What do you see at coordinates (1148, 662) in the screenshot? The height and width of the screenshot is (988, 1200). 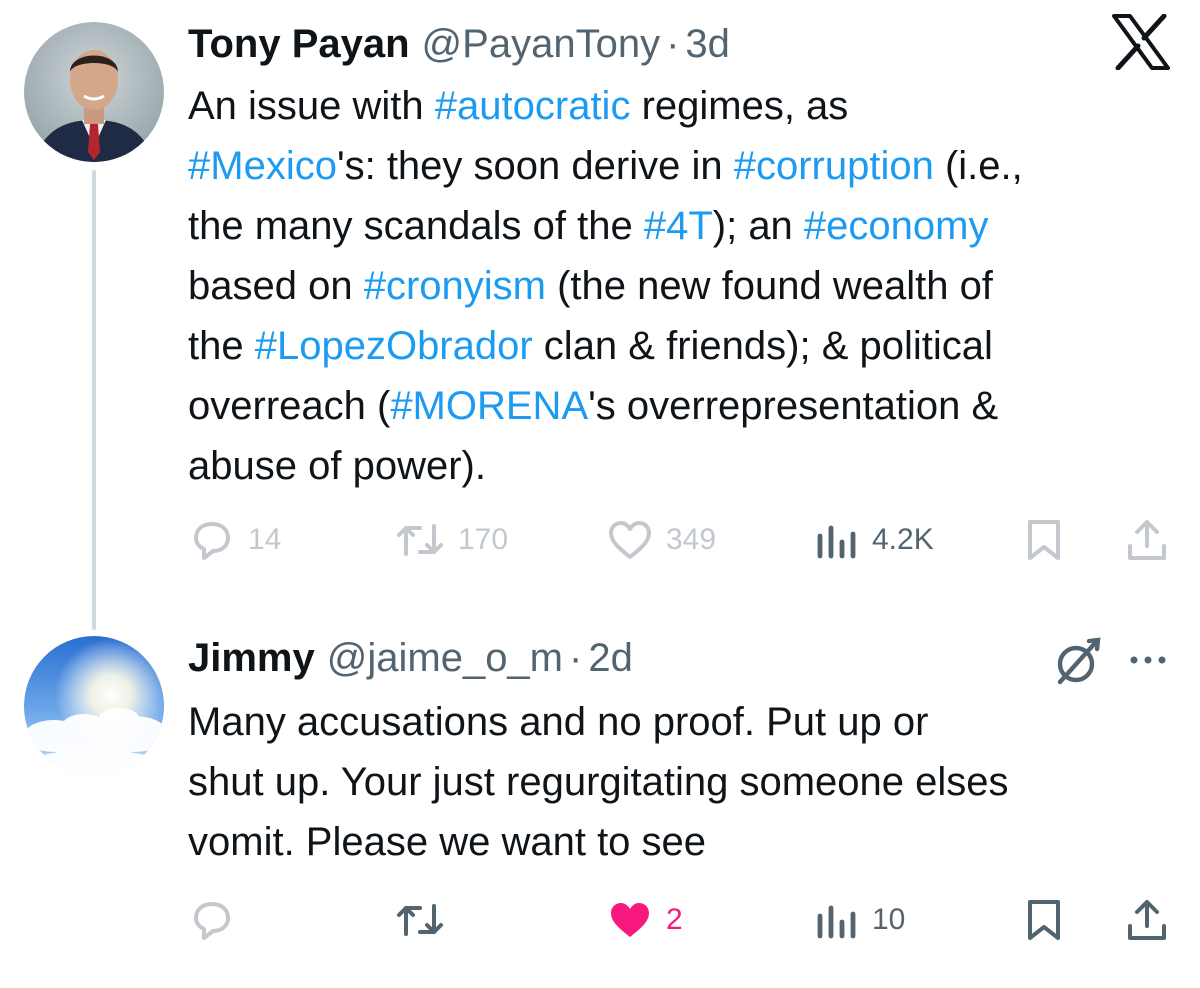 I see `more-options-icon` at bounding box center [1148, 662].